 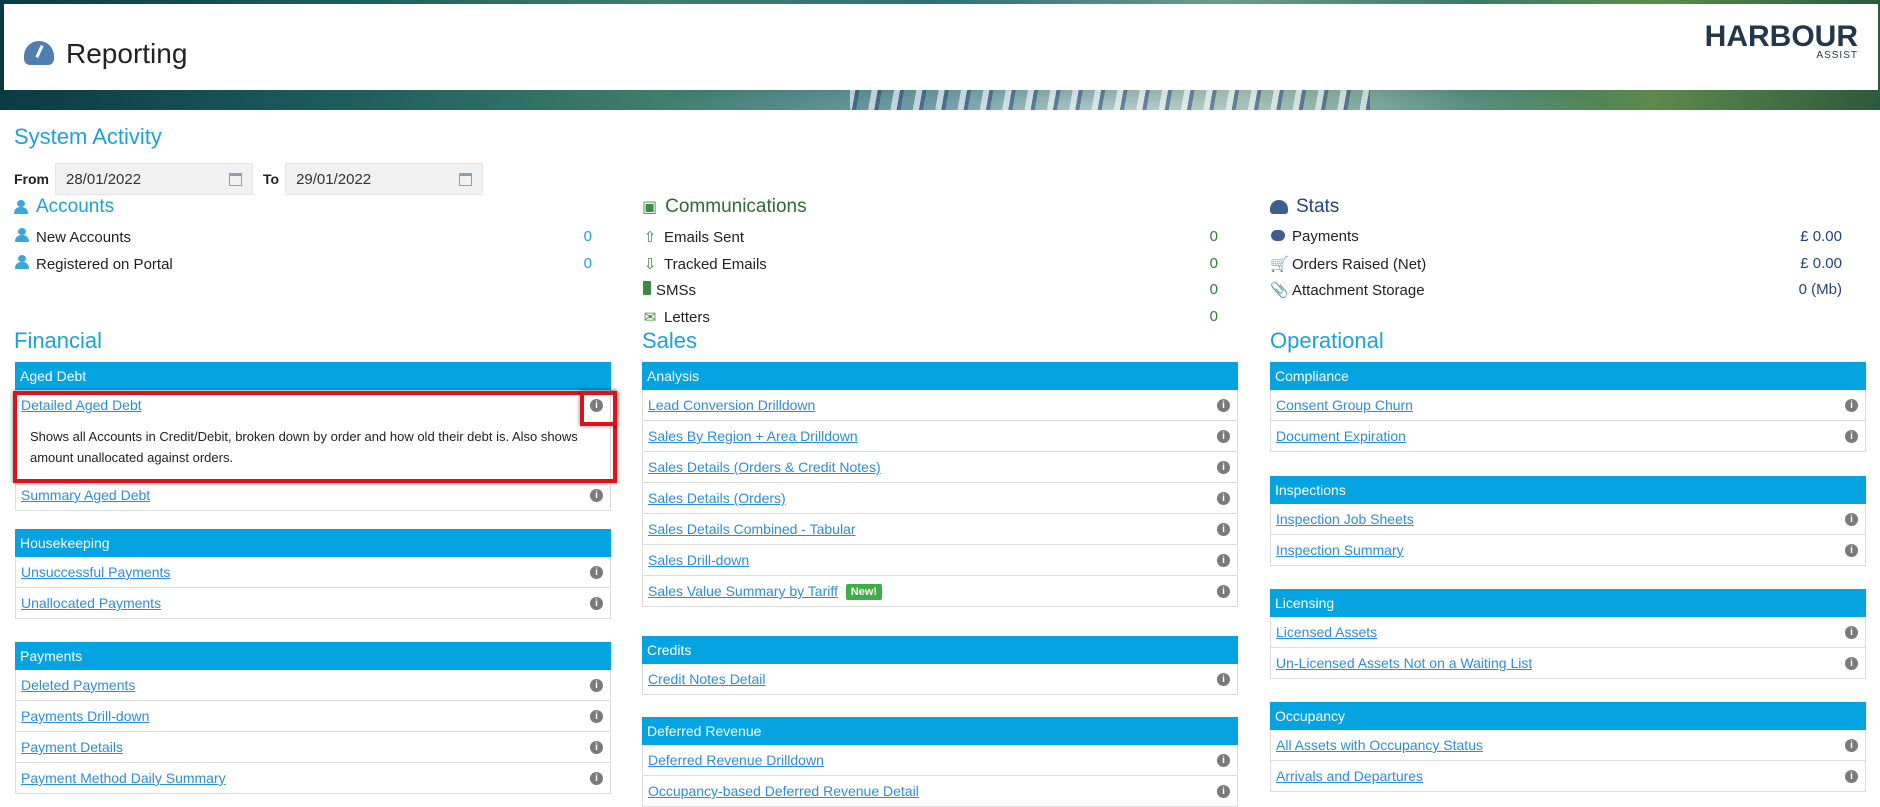 I want to click on stat-row-emails-sent: ⇧ Emails Sent, so click(x=693, y=237).